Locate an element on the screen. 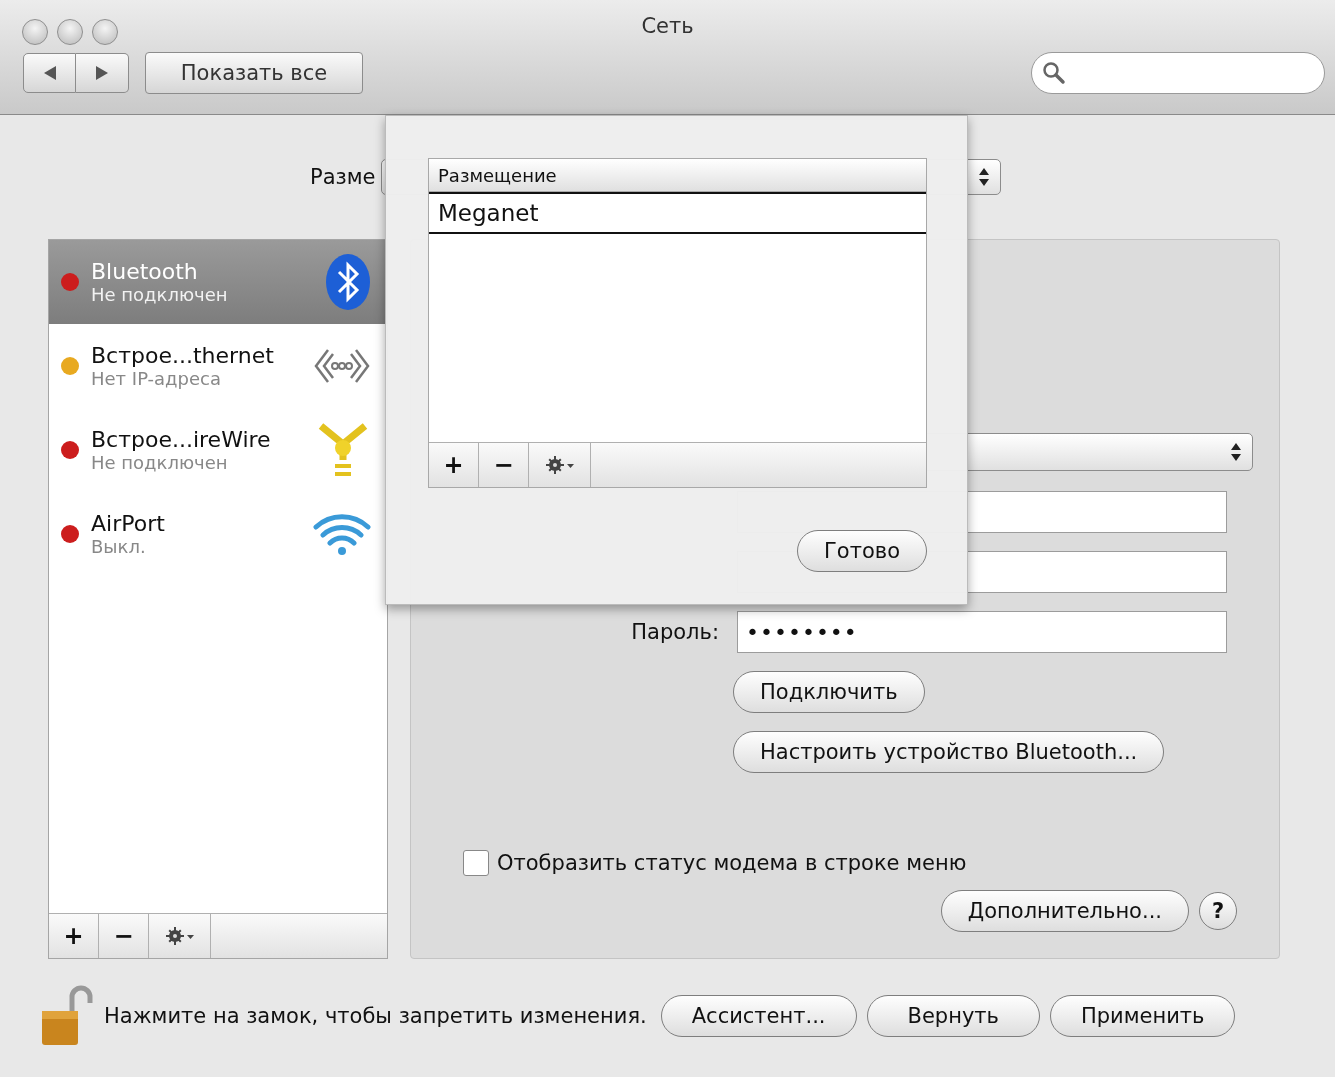 This screenshot has width=1335, height=1077. wifi-icon is located at coordinates (342, 534).